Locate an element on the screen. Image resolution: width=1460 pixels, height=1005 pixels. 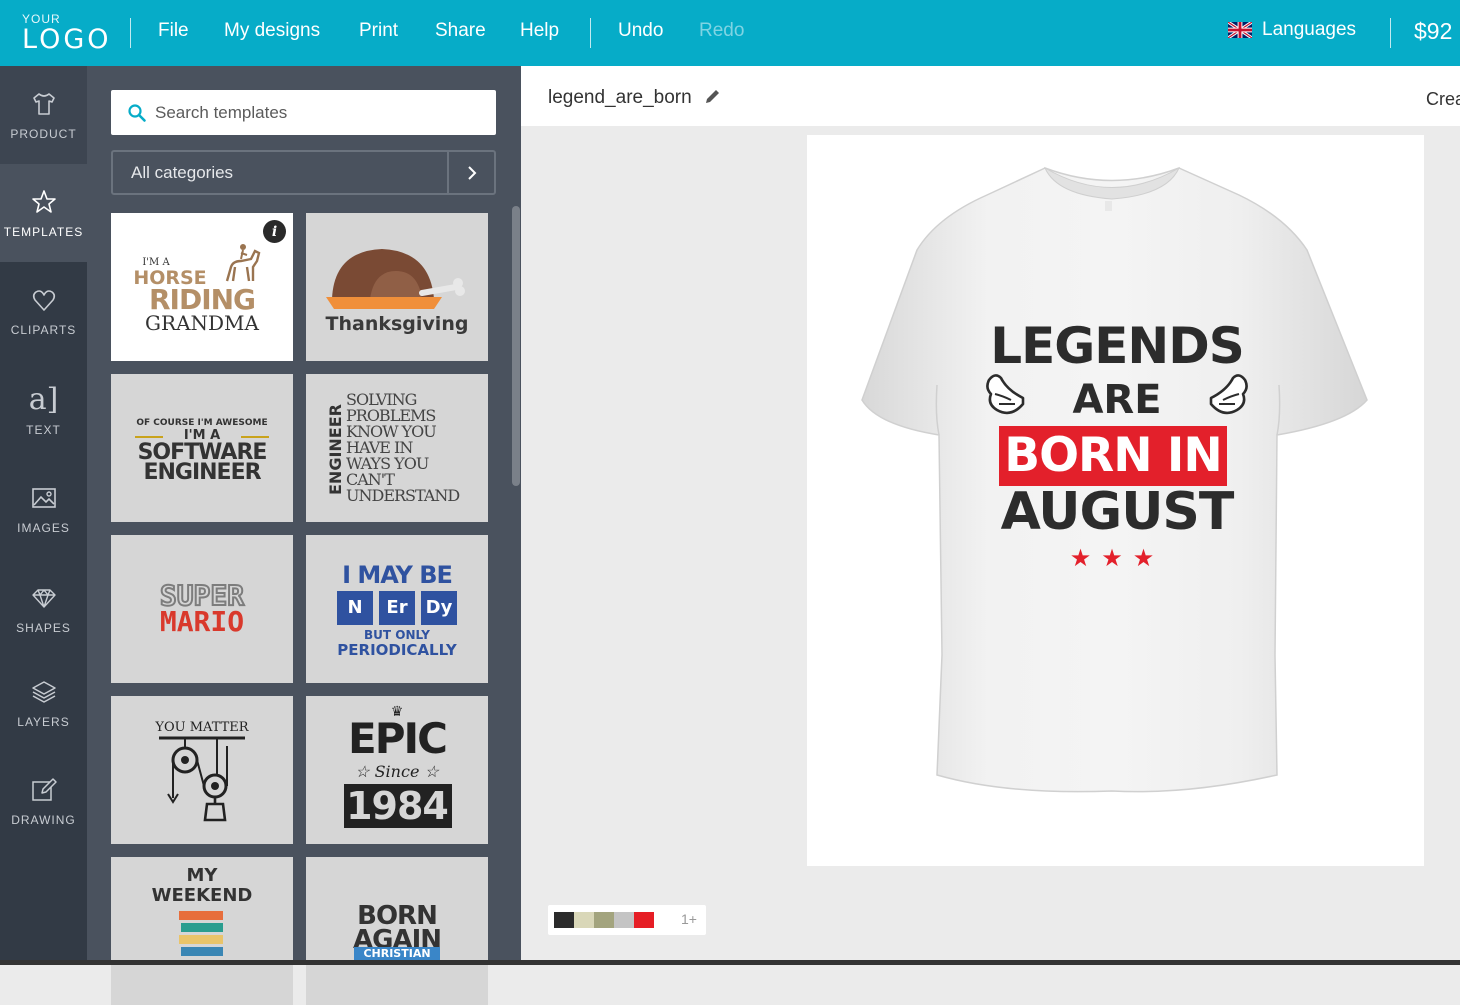
design-line-august: AUGUST is located at coordinates (1117, 512).